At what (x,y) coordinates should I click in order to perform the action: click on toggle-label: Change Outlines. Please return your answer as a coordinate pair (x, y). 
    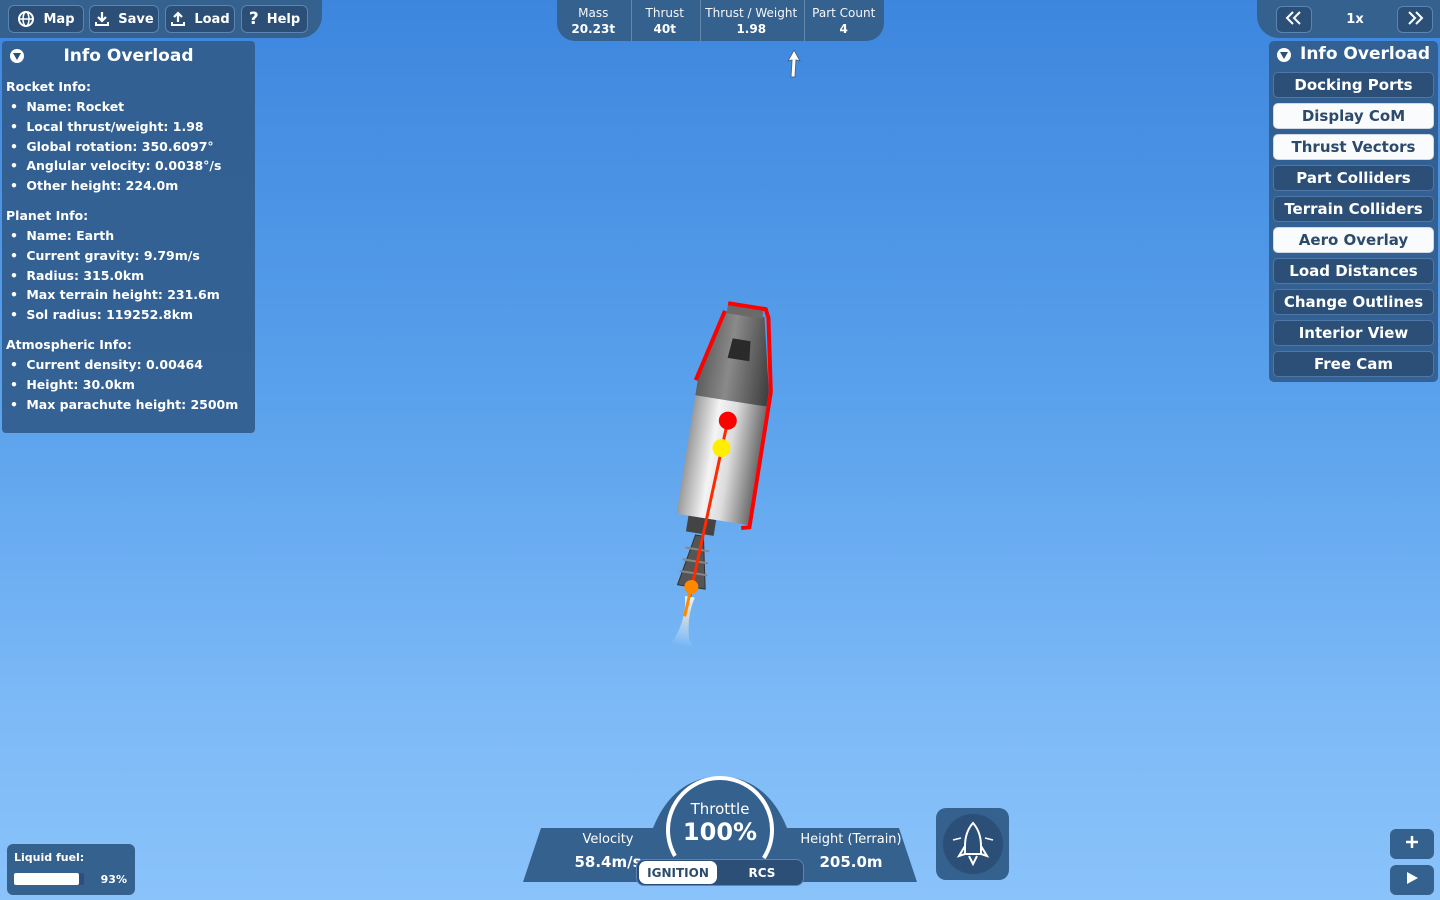
    Looking at the image, I should click on (1353, 302).